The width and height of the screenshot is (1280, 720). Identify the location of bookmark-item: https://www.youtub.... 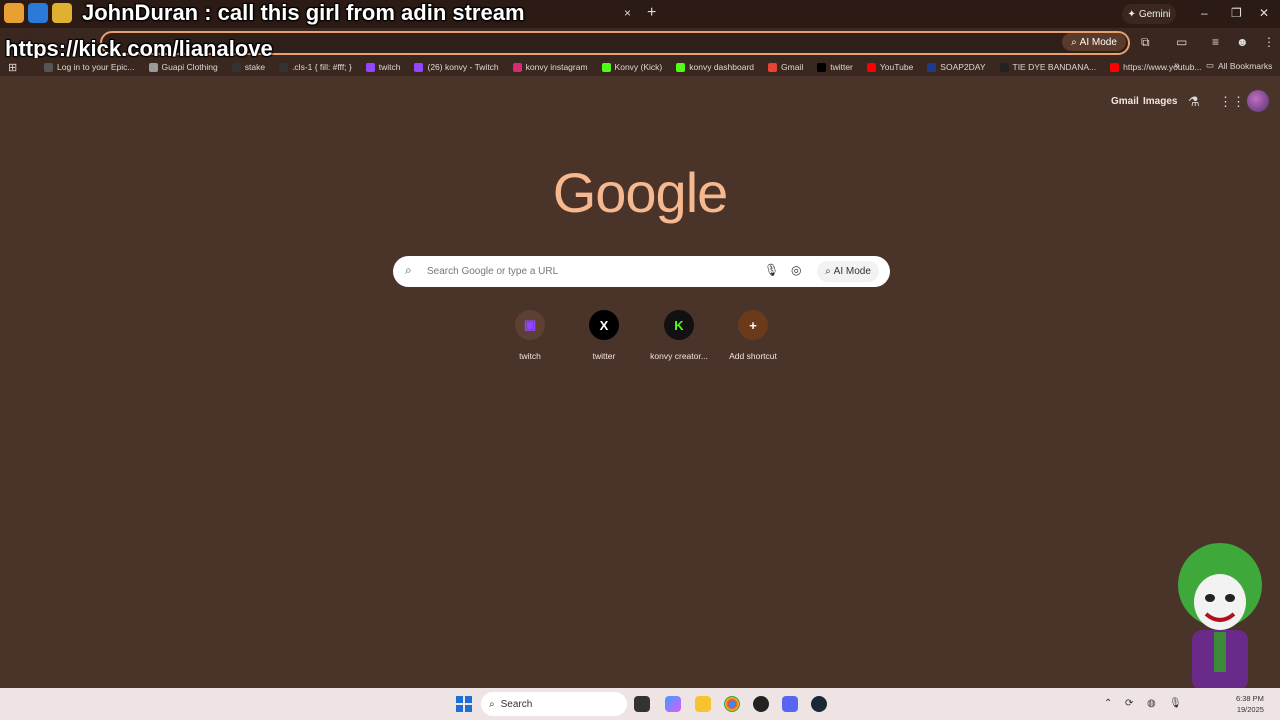
(1156, 67).